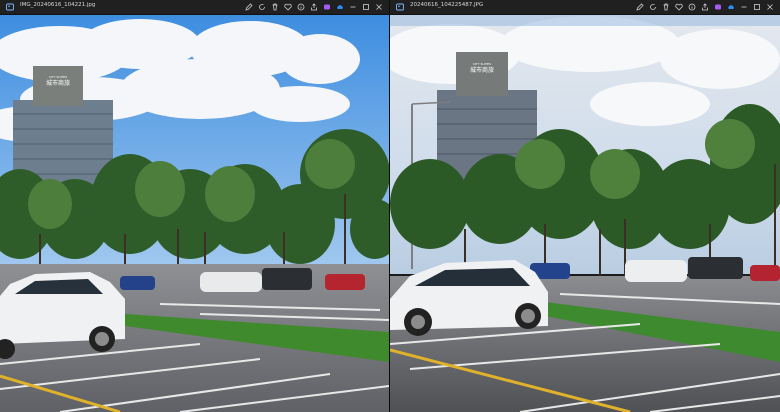  I want to click on building-sign-sub-left: CITY SUITES, so click(58, 77).